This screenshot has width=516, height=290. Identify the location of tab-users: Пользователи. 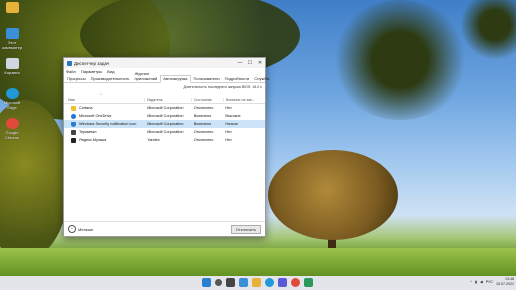
(207, 79).